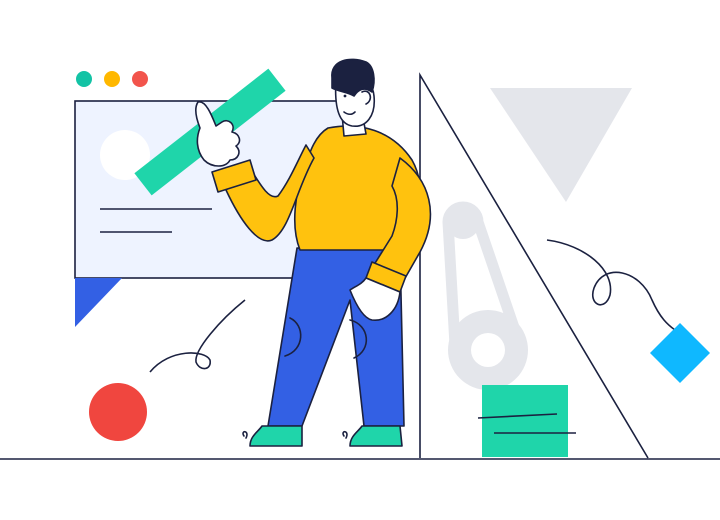  Describe the element at coordinates (276, 436) in the screenshot. I see `shoe-left` at that location.